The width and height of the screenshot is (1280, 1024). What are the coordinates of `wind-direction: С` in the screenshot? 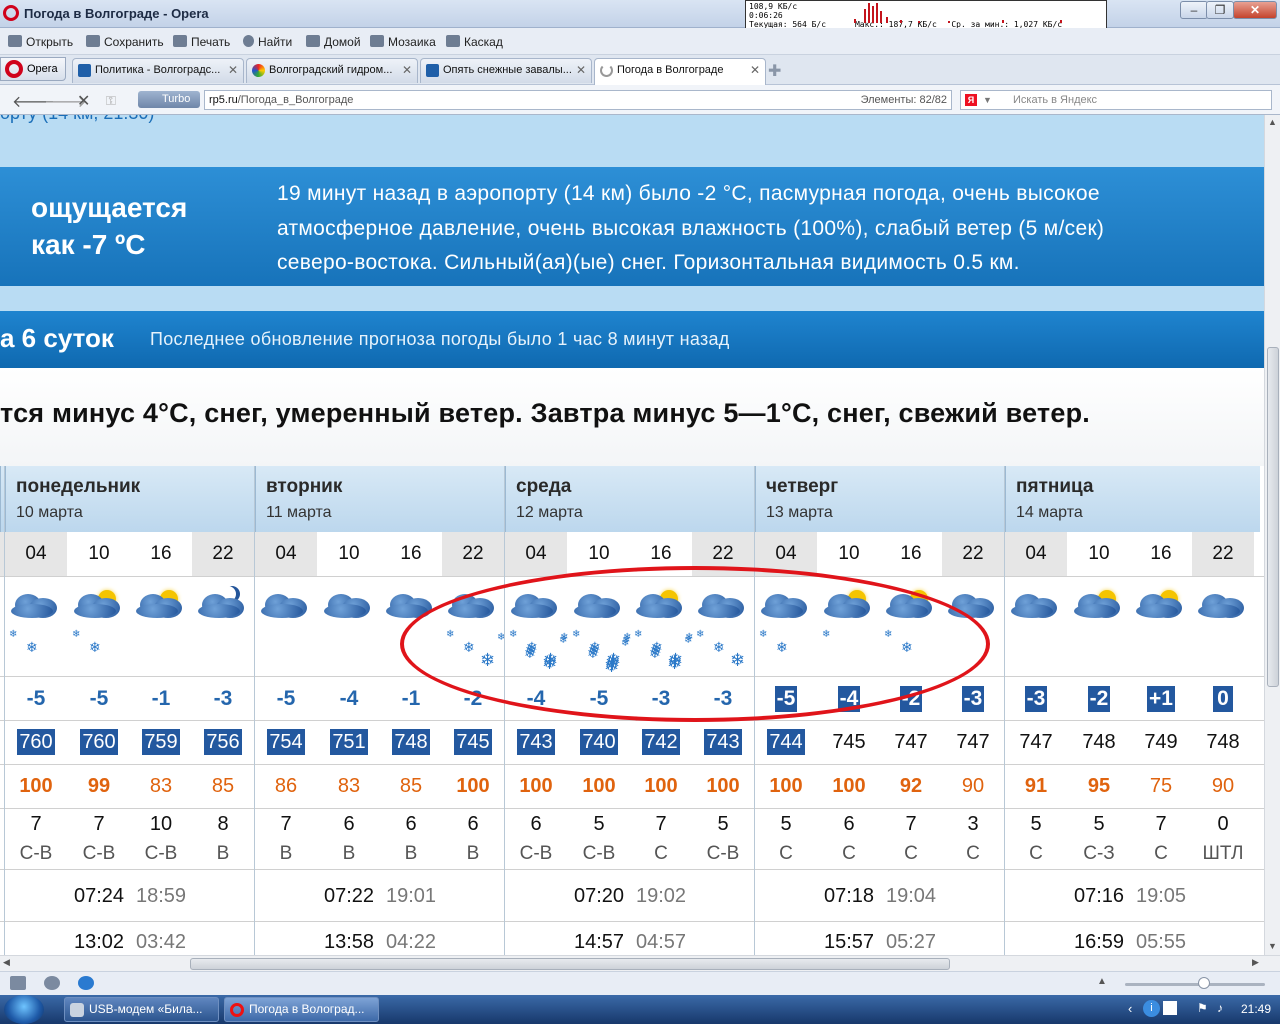 It's located at (911, 853).